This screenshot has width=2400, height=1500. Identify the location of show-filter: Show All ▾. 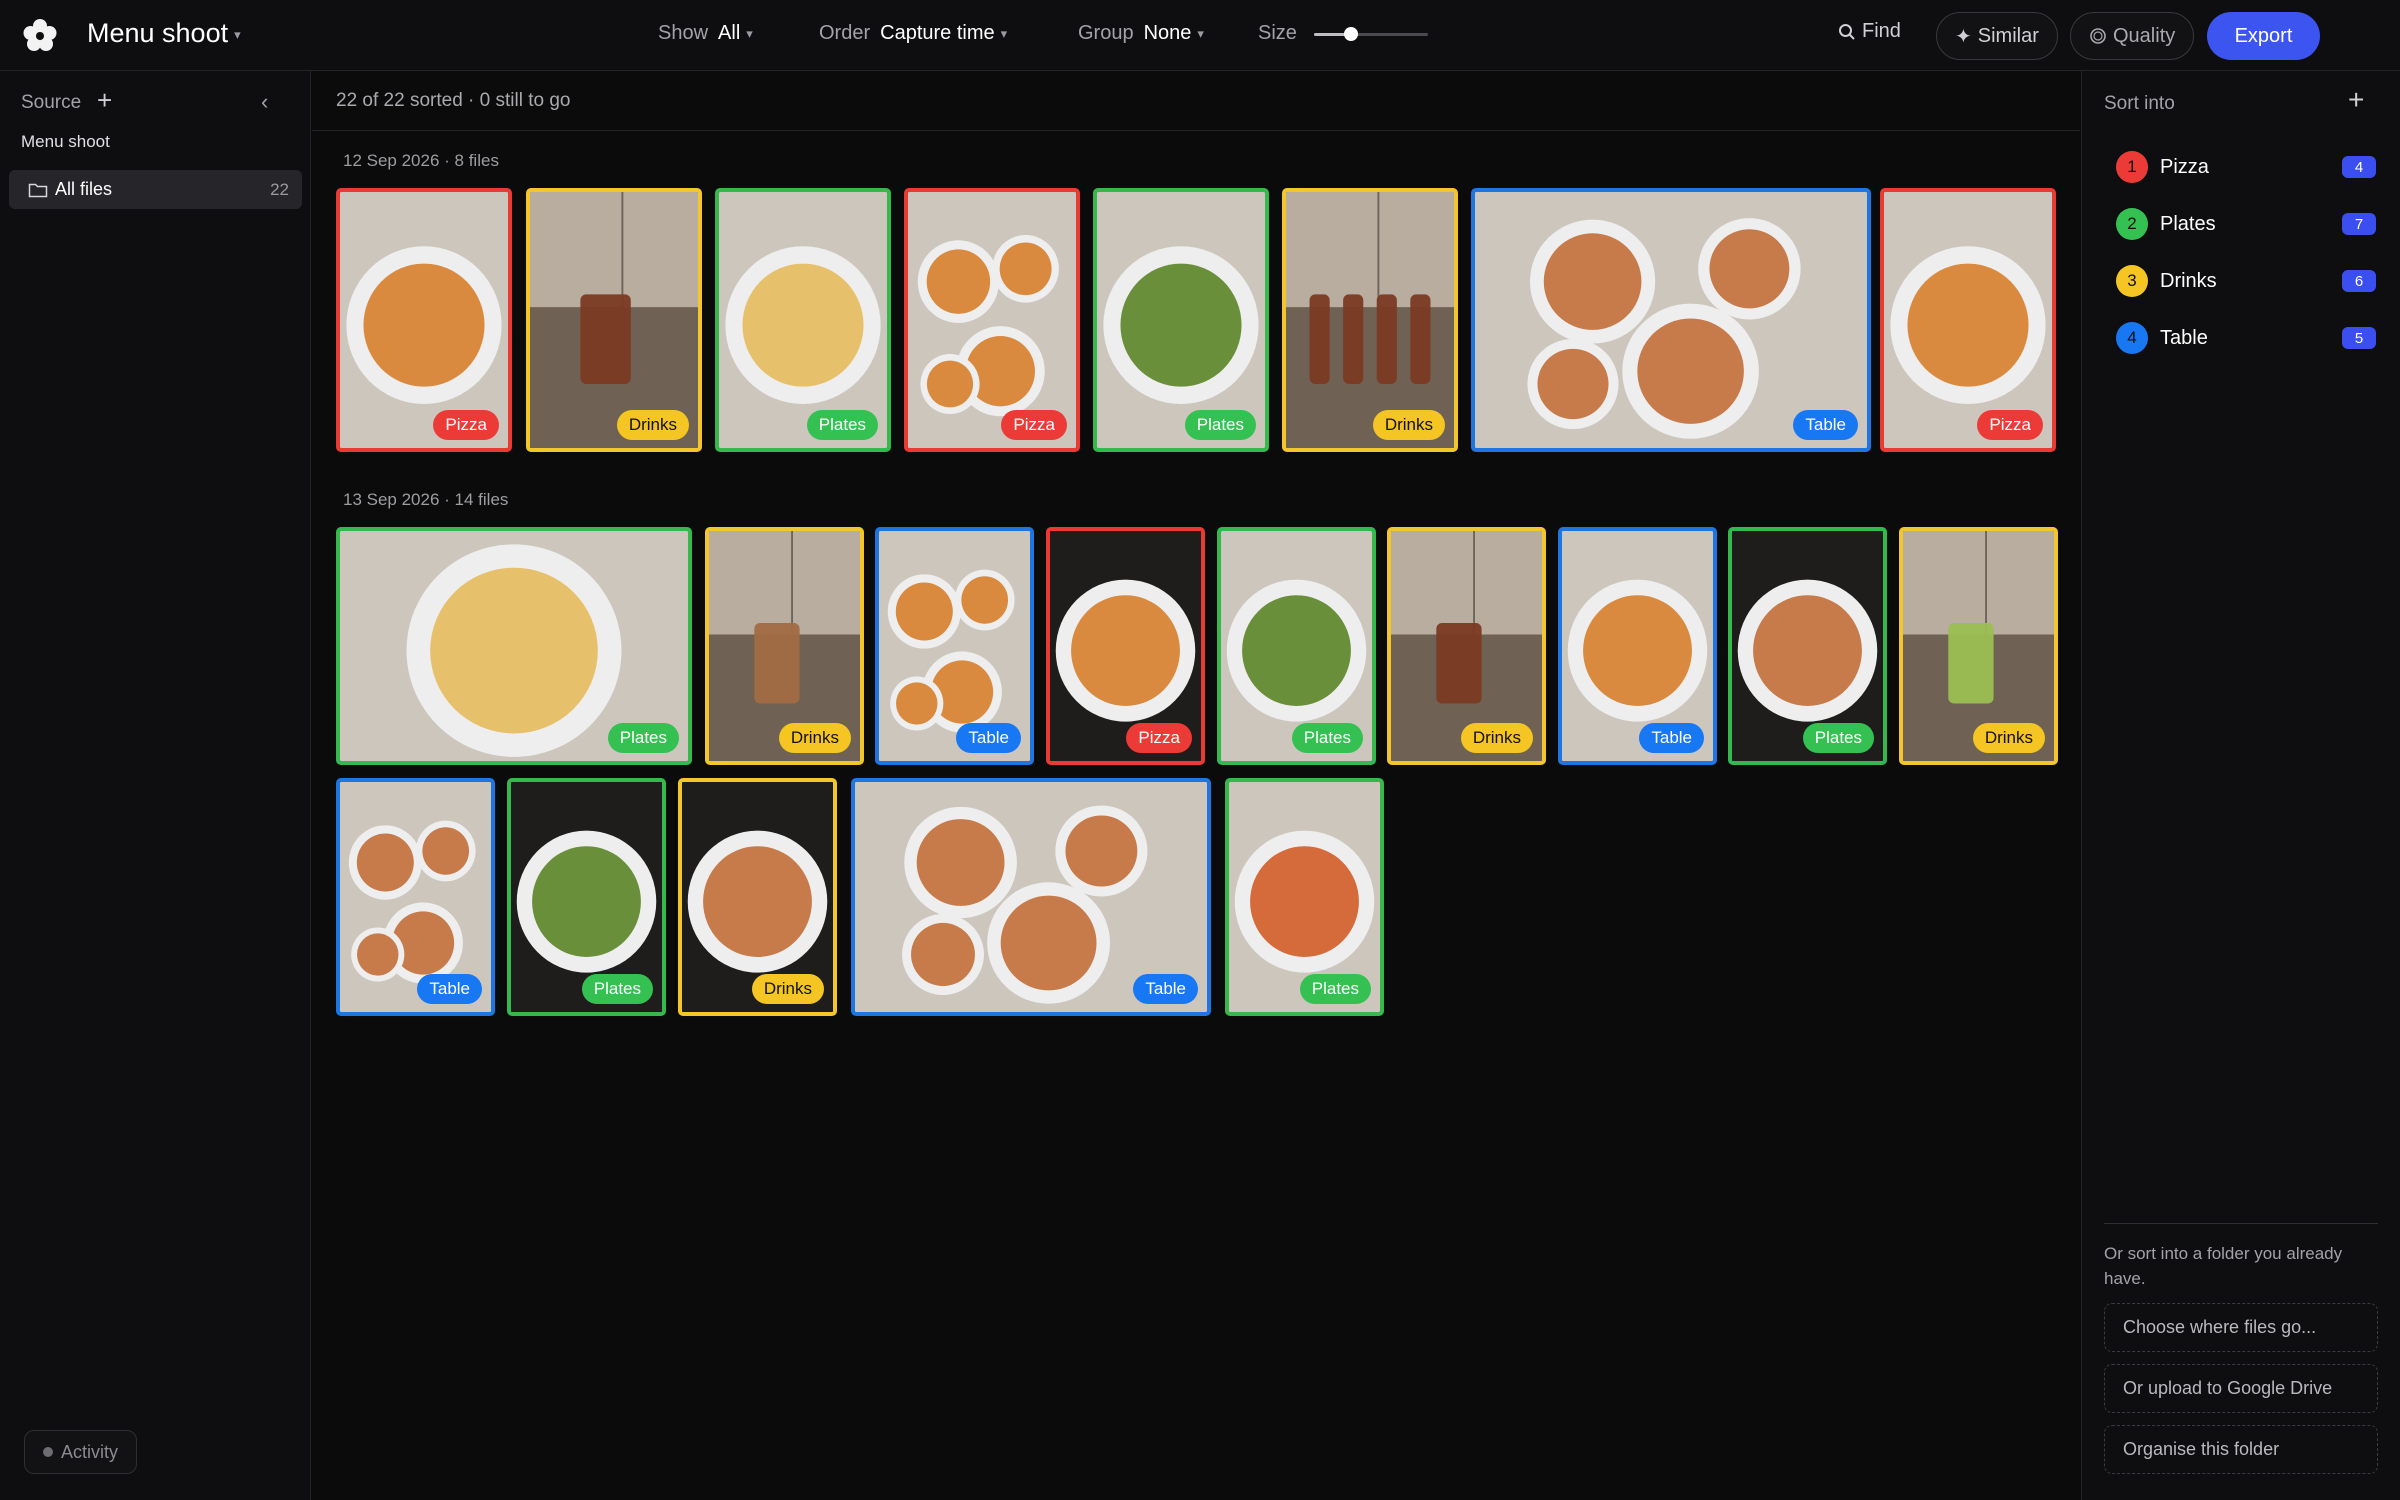
(705, 33).